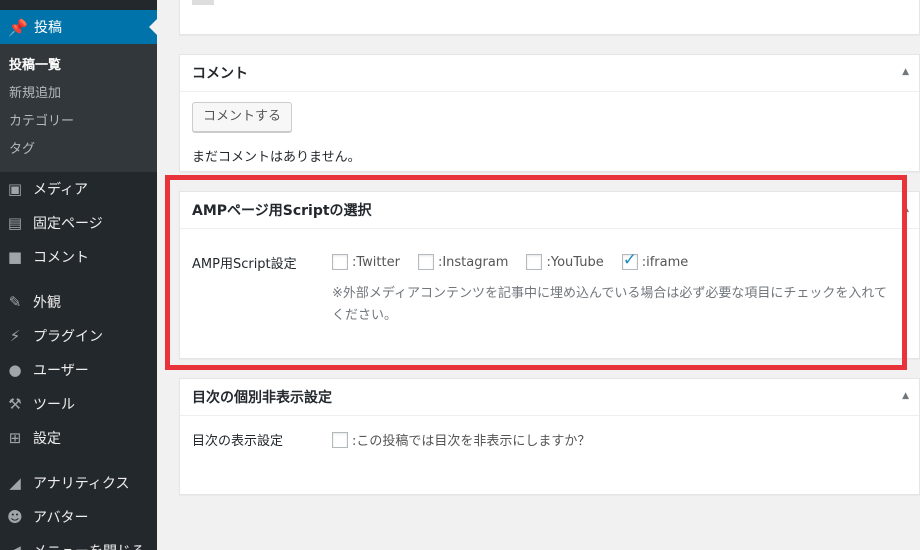  I want to click on pushpin-icon: 📌, so click(18, 27).